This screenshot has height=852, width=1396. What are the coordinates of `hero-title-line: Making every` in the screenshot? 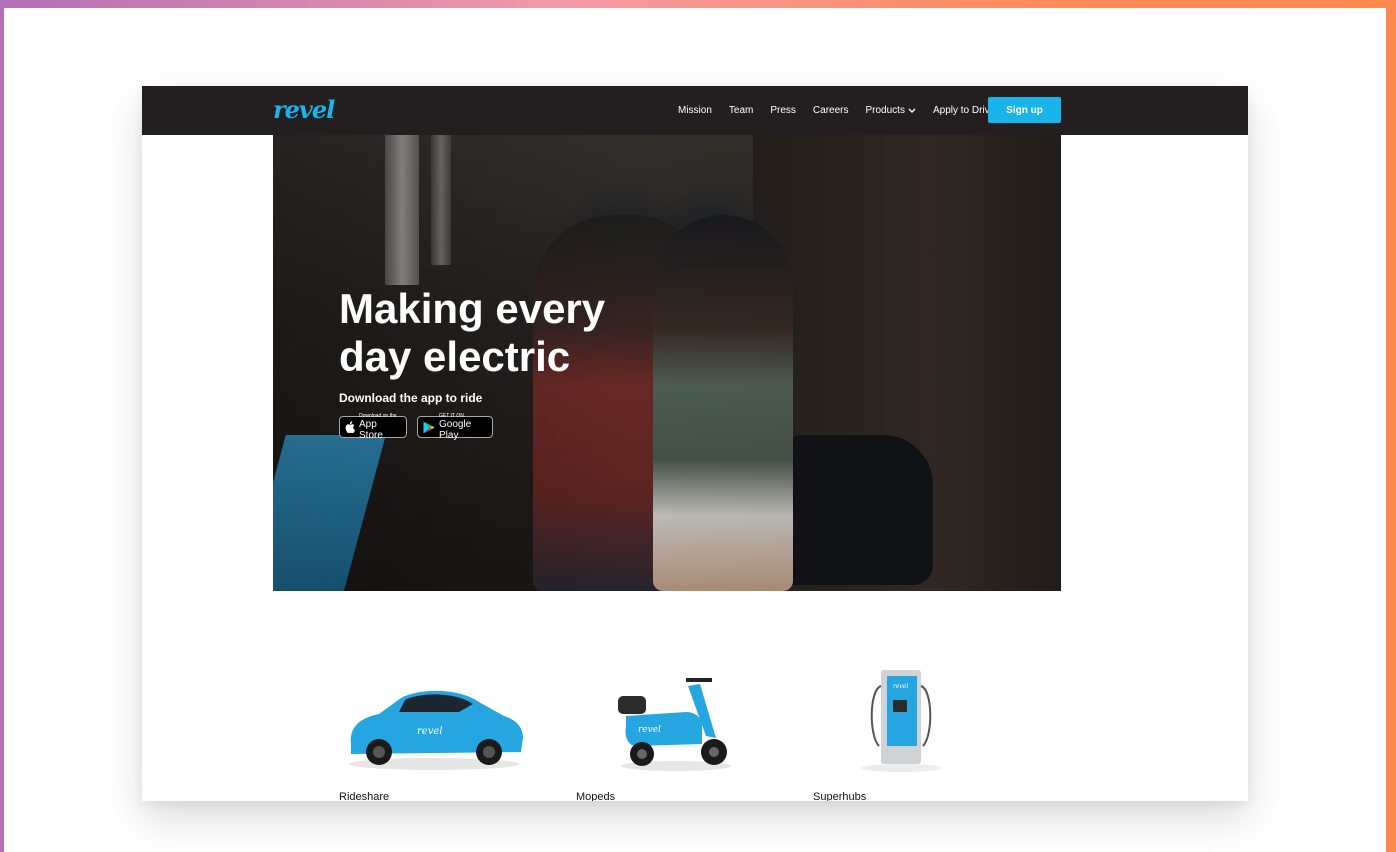 It's located at (472, 308).